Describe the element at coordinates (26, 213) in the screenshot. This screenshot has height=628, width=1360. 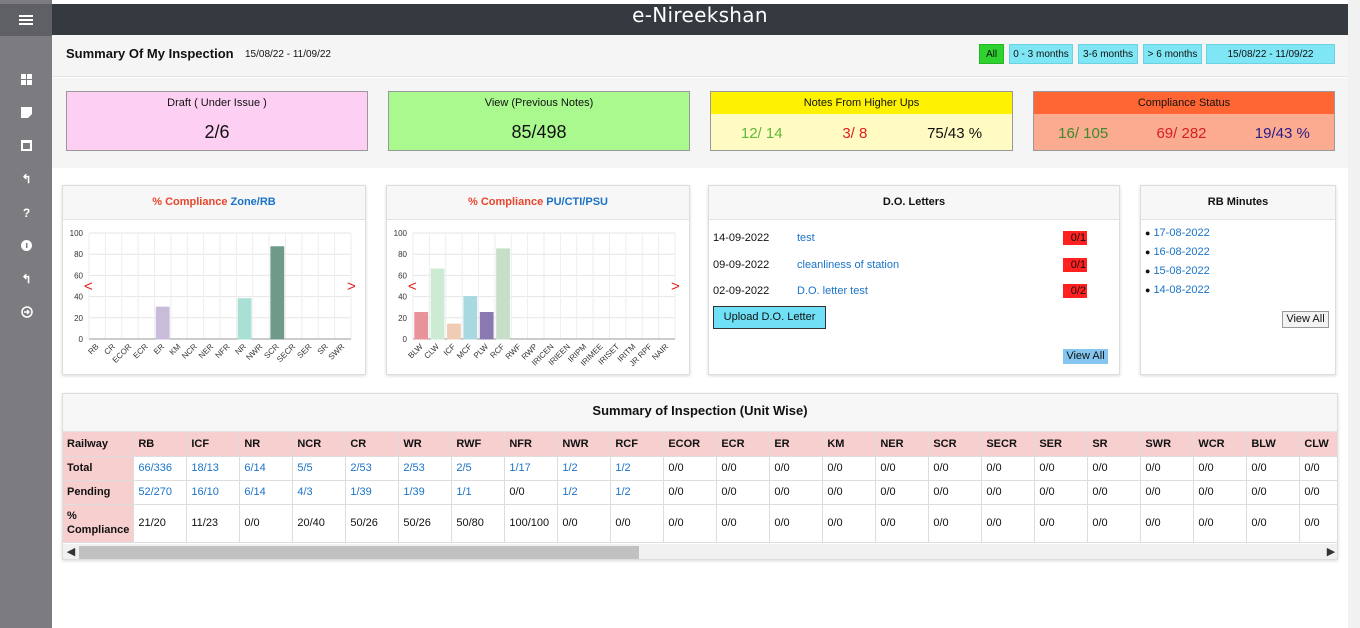
I see `help-icon: ?` at that location.